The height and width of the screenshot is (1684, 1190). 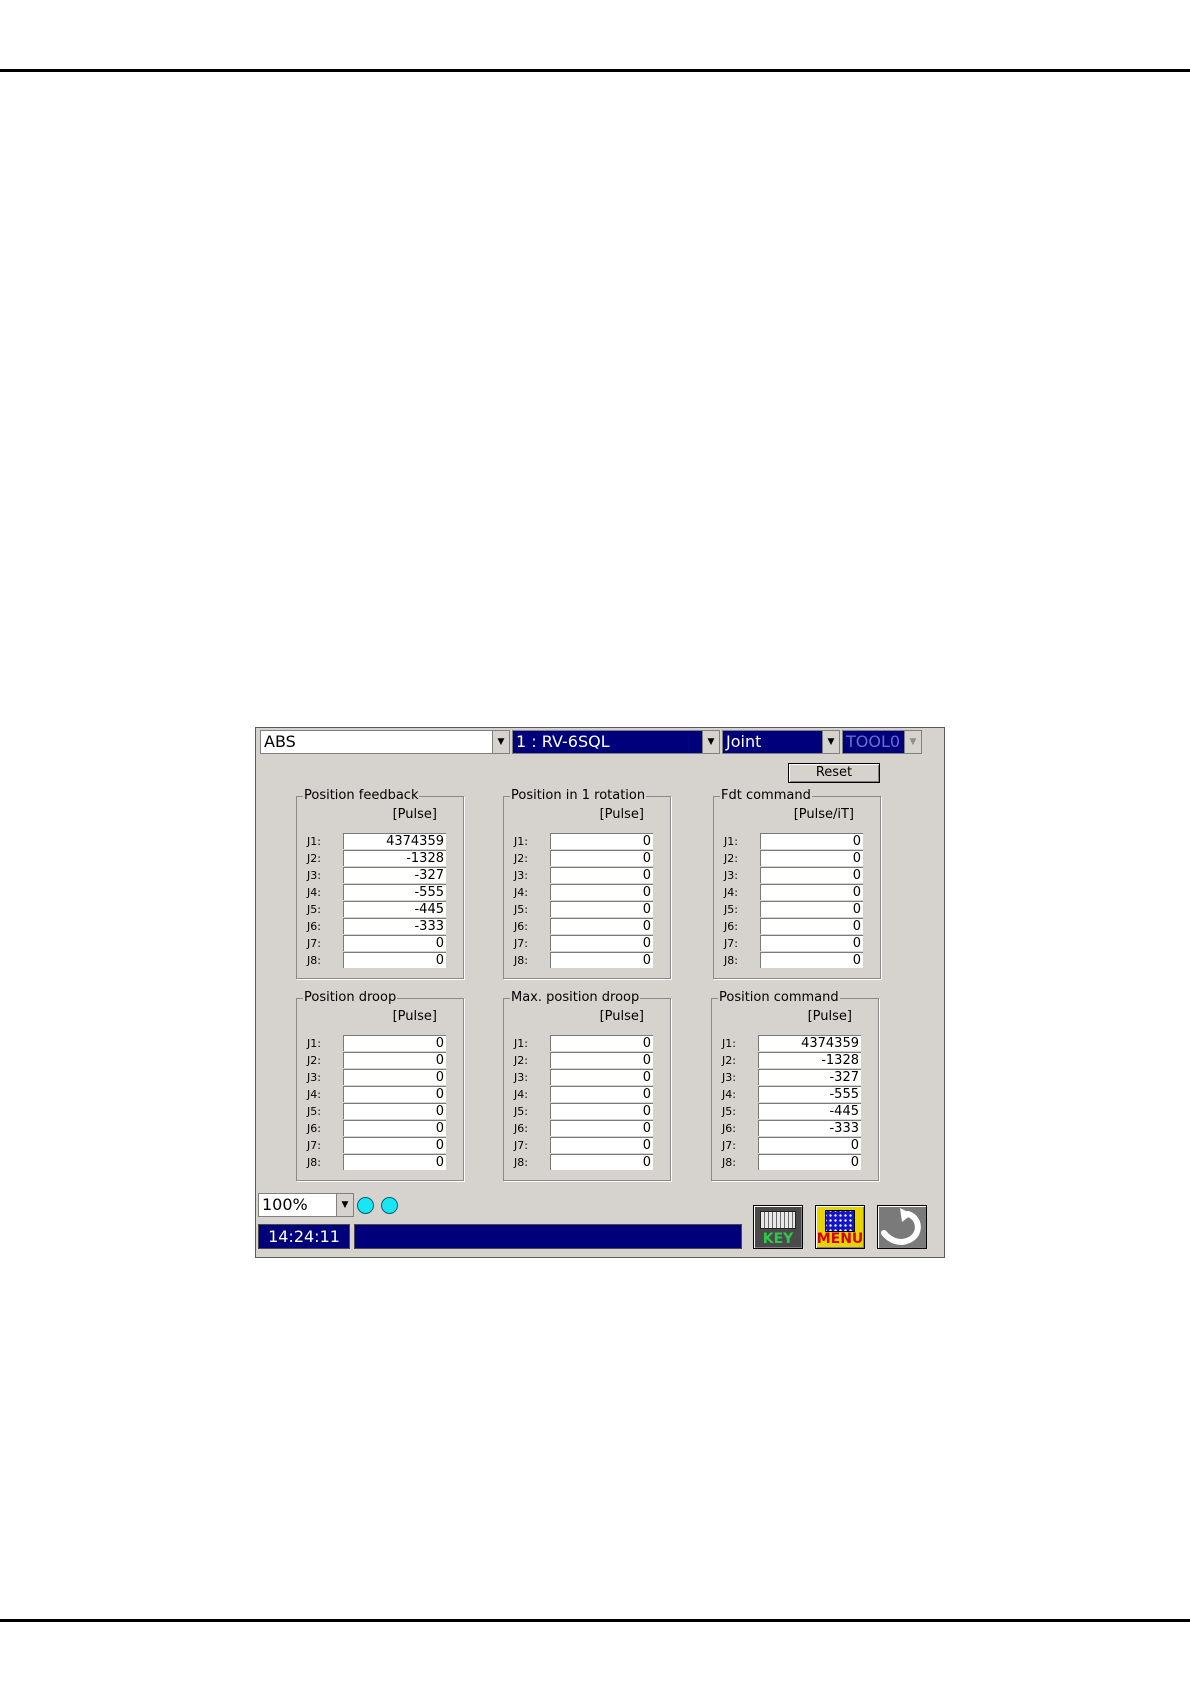 I want to click on robot-select: 1 : RV-6SQL ▼, so click(x=616, y=742).